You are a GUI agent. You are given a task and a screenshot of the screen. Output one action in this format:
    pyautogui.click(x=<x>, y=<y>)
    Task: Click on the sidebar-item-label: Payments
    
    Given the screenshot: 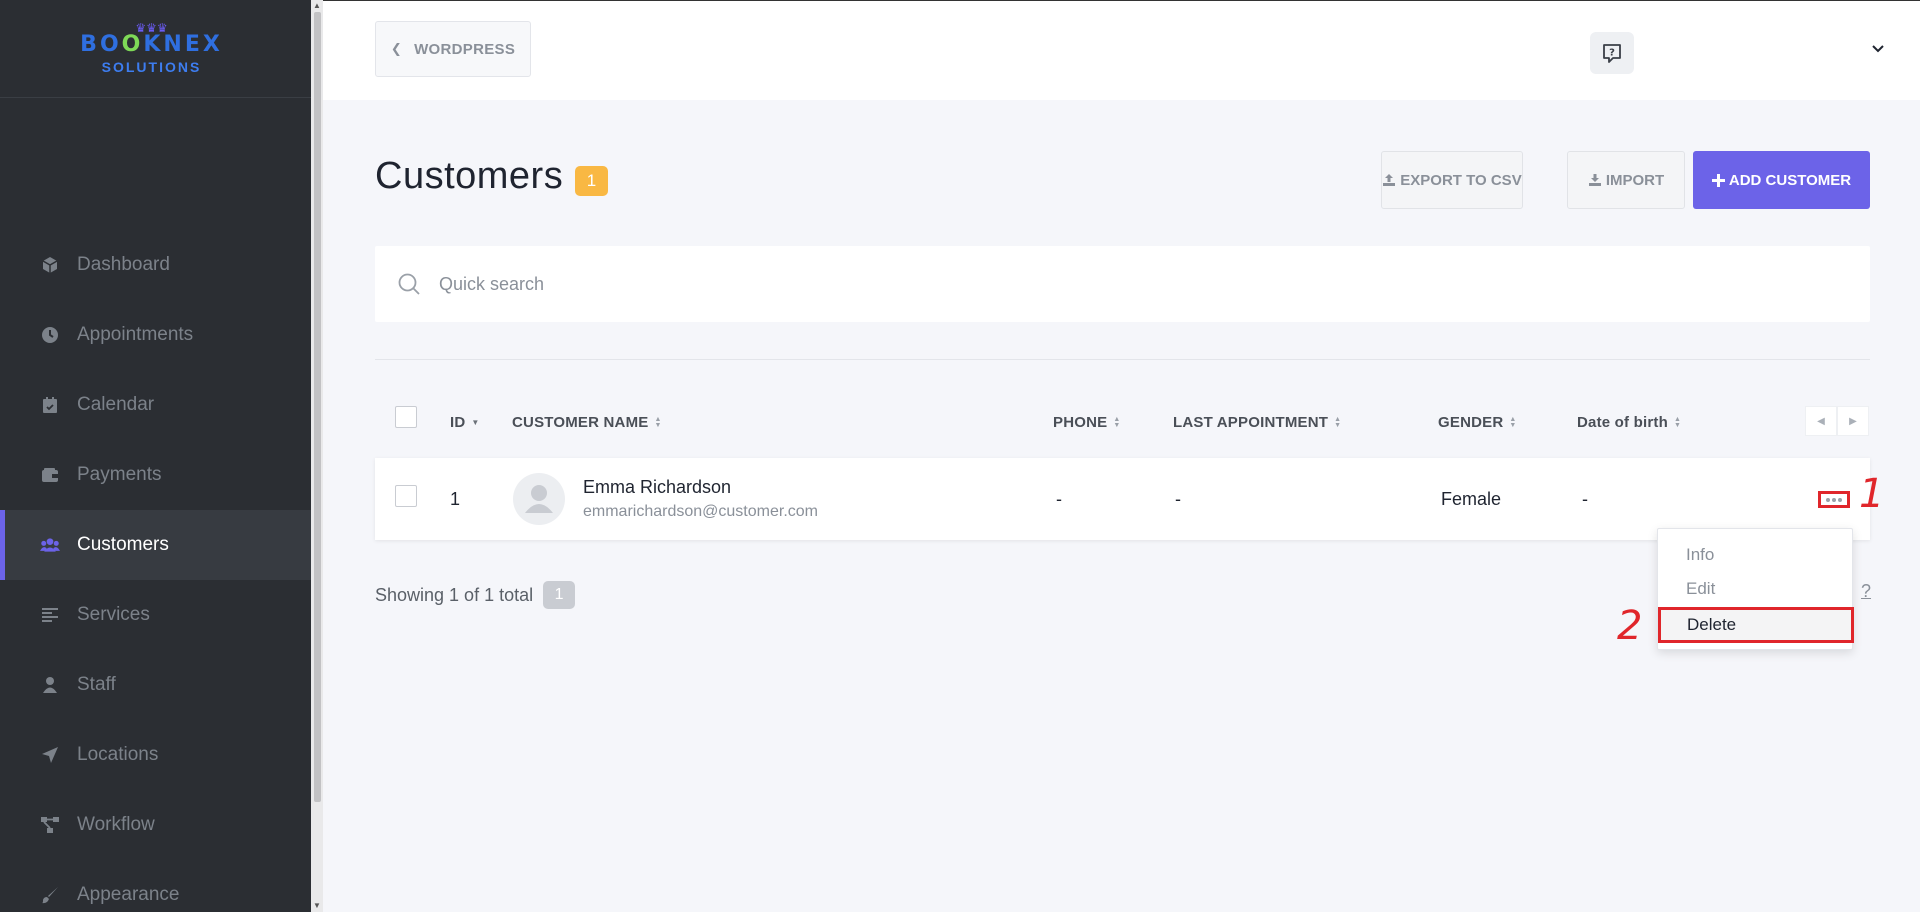 What is the action you would take?
    pyautogui.click(x=119, y=474)
    